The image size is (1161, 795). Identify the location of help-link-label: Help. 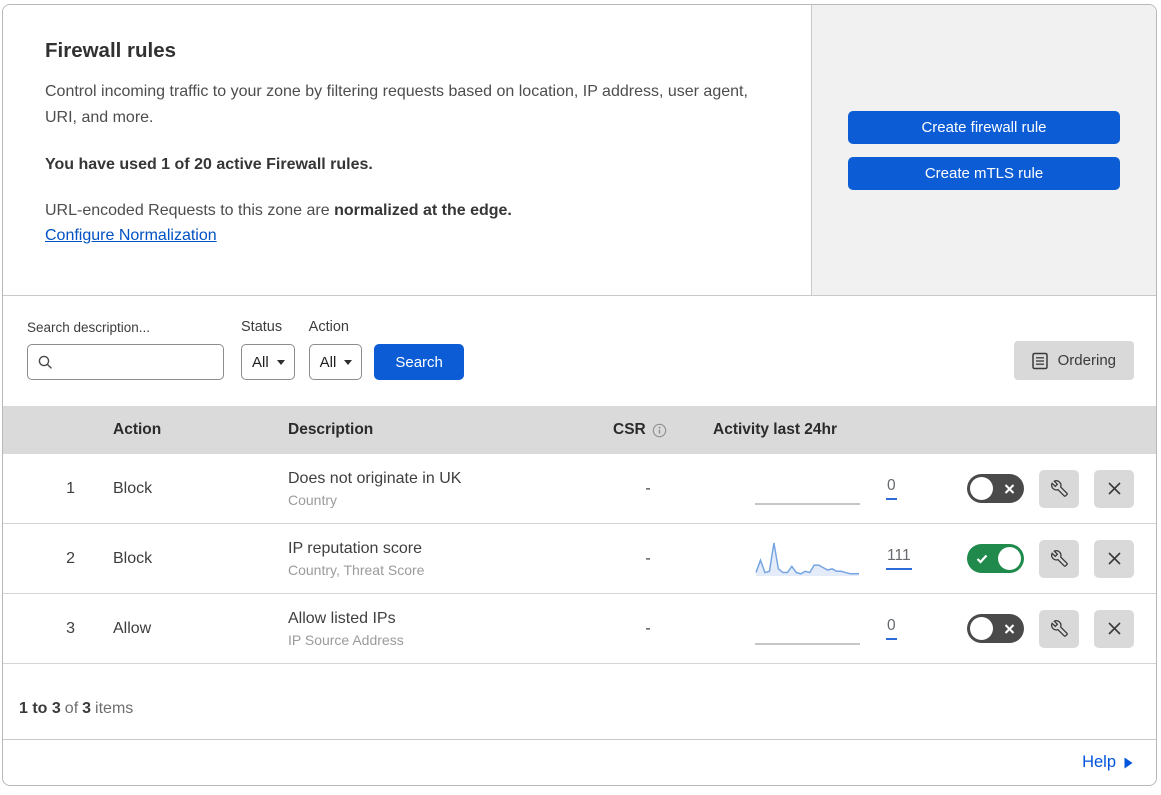
(1099, 762).